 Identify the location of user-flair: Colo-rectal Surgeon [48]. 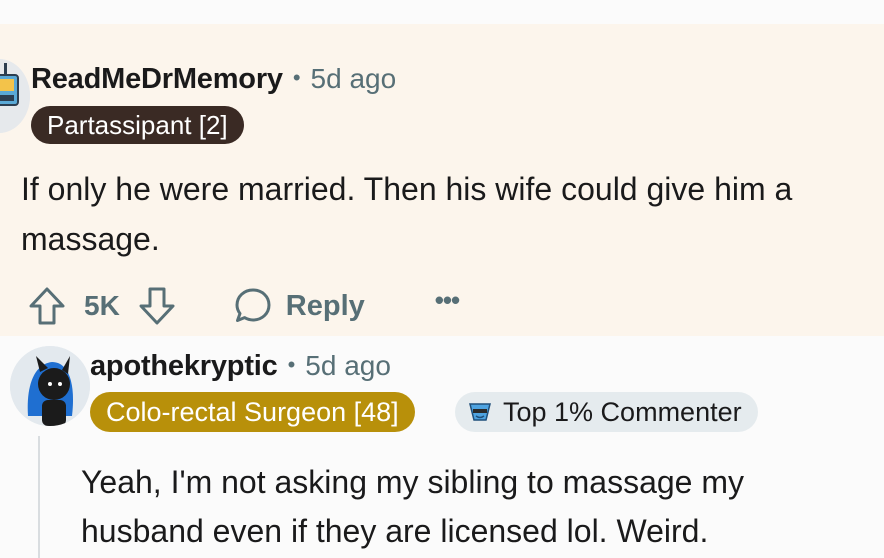
(252, 412).